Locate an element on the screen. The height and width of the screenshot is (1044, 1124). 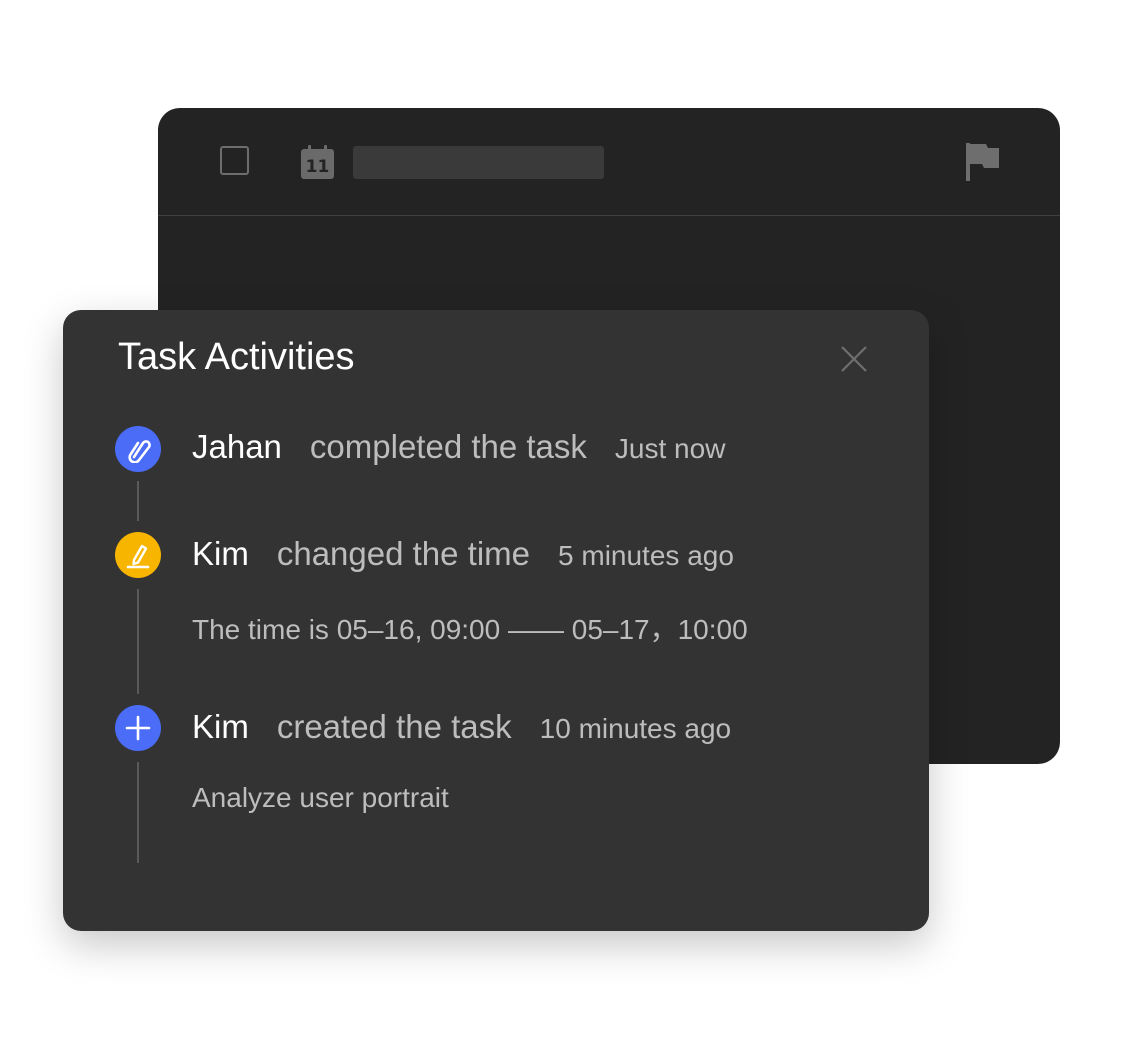
activity-action: completed the task is located at coordinates (448, 446).